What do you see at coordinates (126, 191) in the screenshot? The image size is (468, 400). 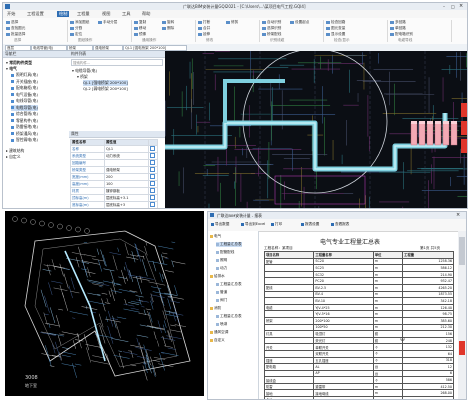 I see `property-value: 镀锌钢板` at bounding box center [126, 191].